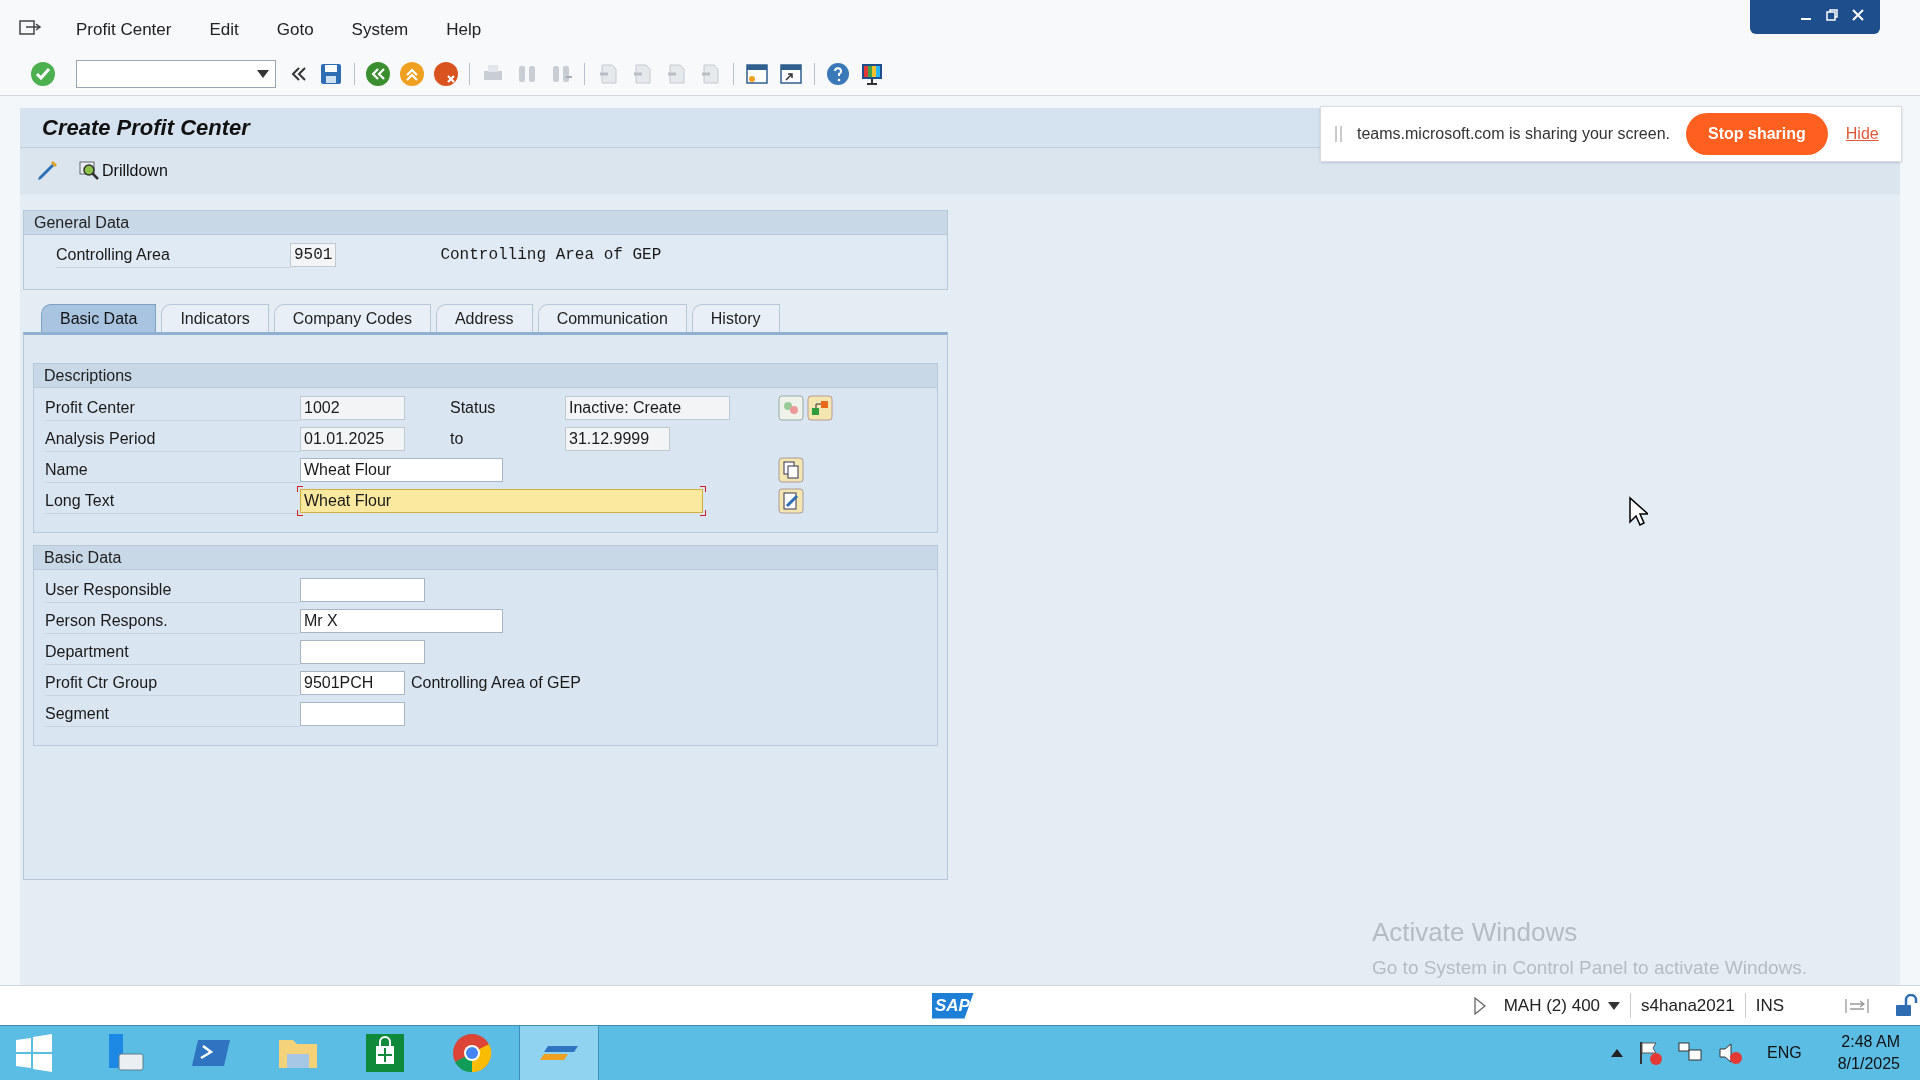 The width and height of the screenshot is (1920, 1080). I want to click on cancel-icon, so click(446, 73).